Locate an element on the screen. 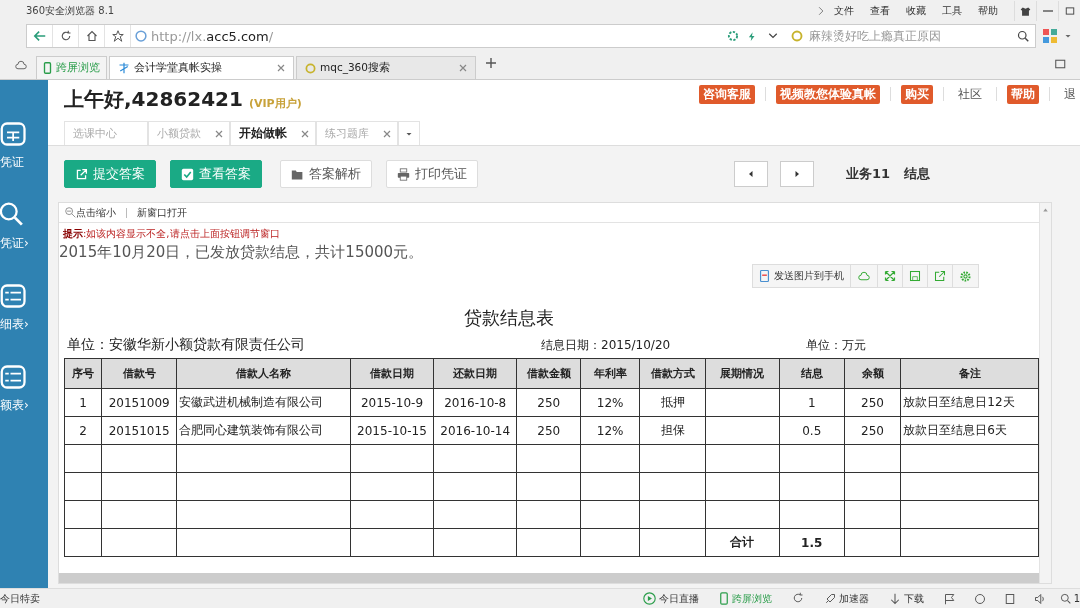 The width and height of the screenshot is (1080, 608). vip-label: (VIP用户) is located at coordinates (275, 103).